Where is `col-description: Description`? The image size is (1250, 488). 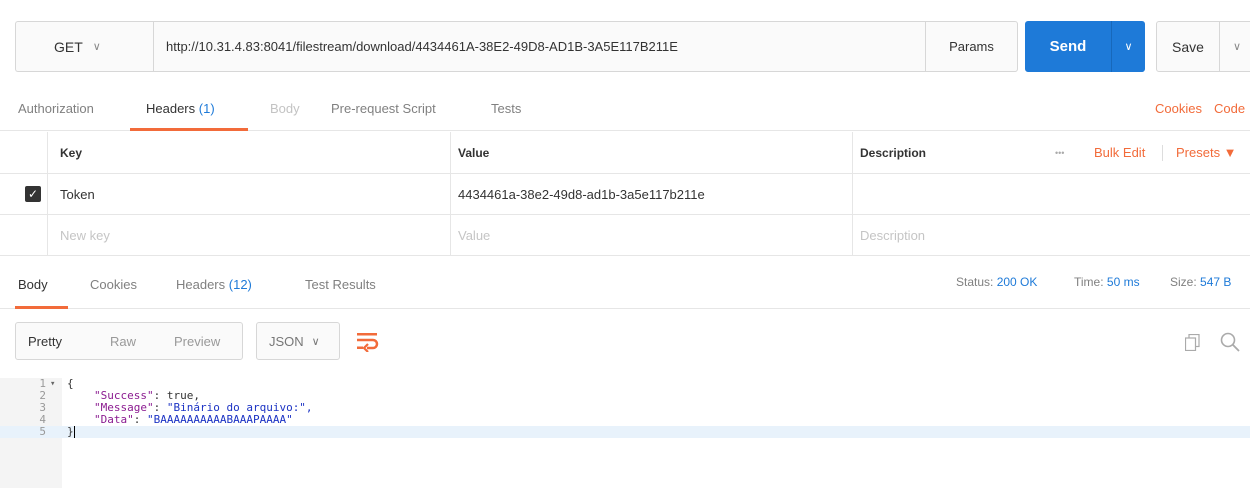
col-description: Description is located at coordinates (893, 152).